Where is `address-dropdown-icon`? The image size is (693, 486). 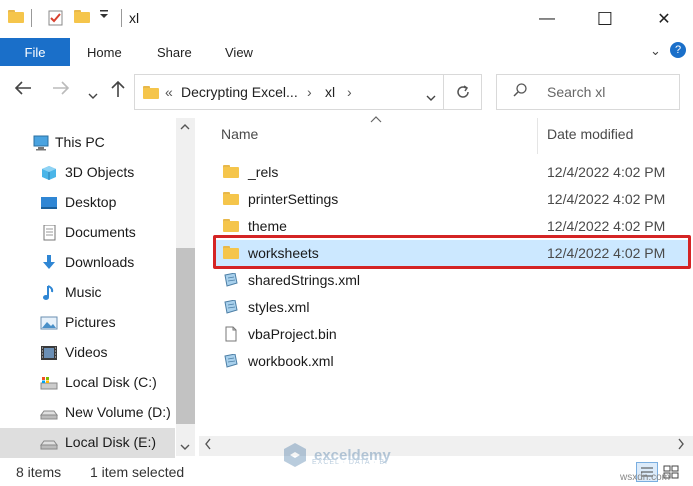
address-dropdown-icon is located at coordinates (431, 97).